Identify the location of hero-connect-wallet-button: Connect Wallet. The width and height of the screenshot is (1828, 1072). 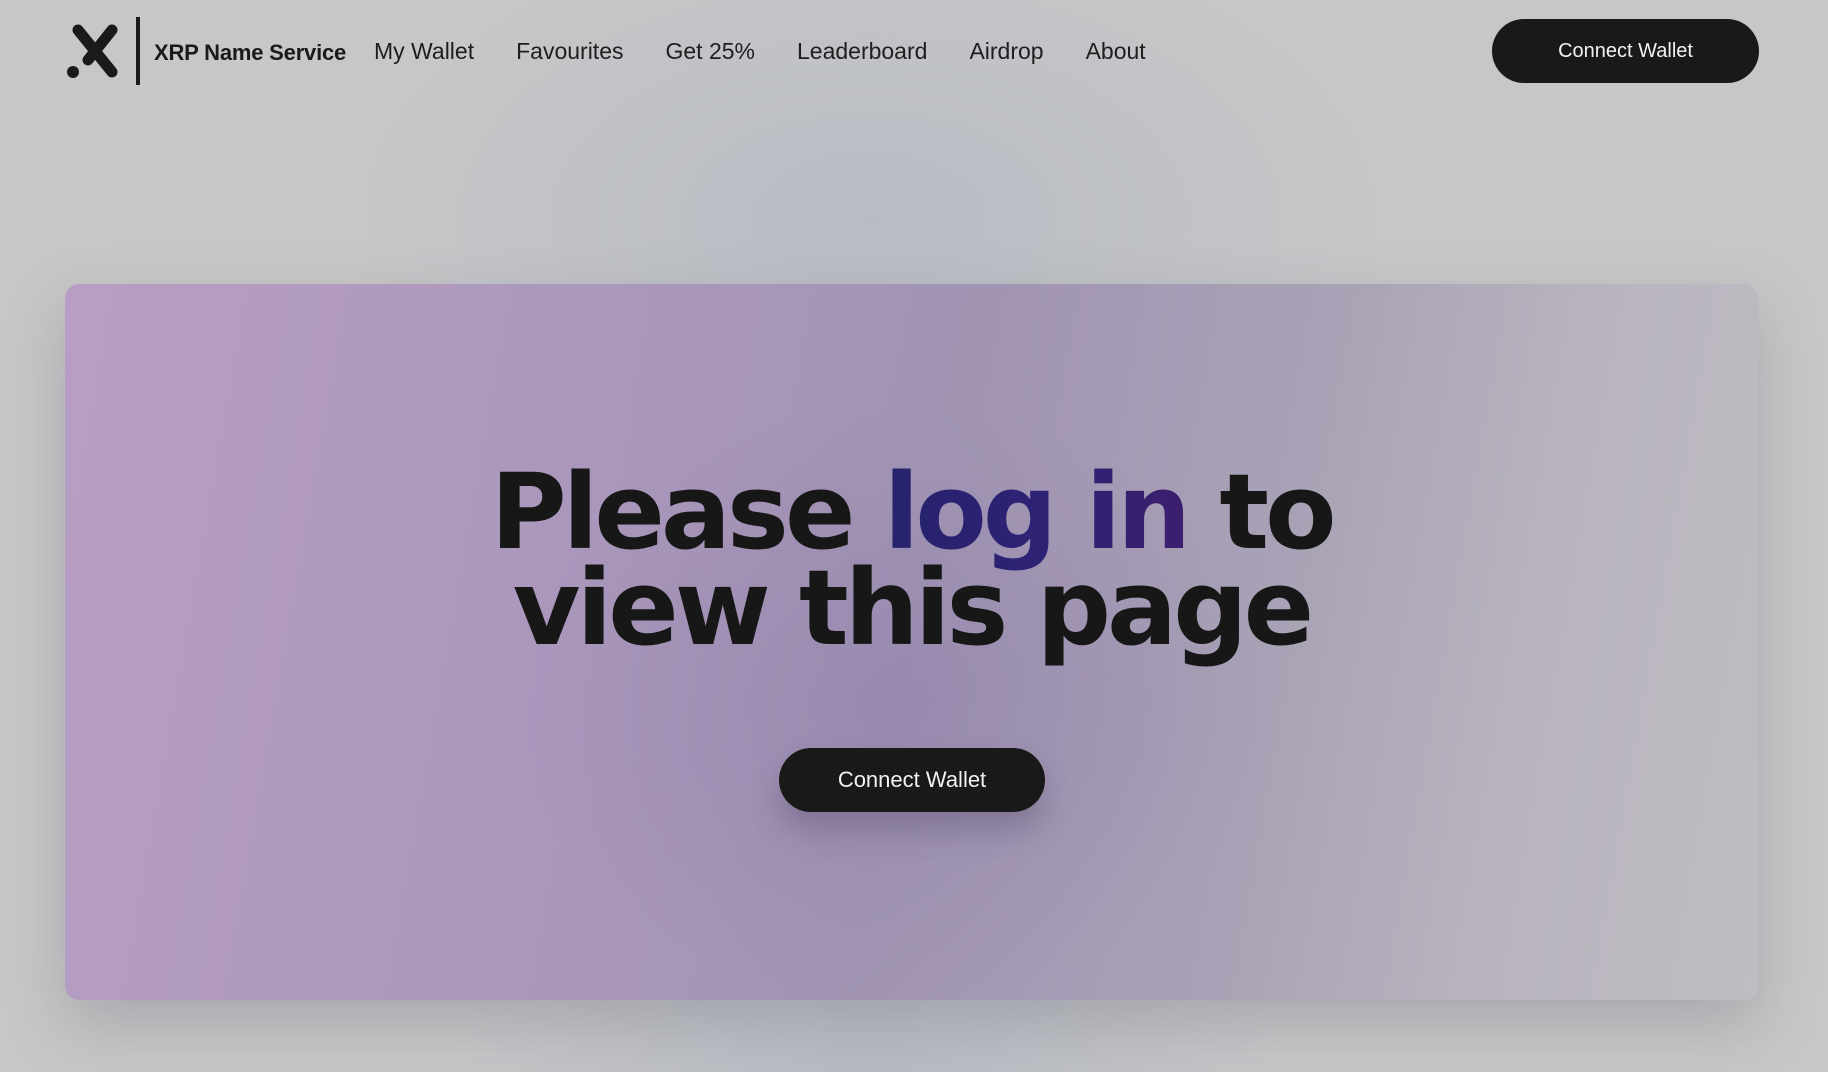
(912, 780).